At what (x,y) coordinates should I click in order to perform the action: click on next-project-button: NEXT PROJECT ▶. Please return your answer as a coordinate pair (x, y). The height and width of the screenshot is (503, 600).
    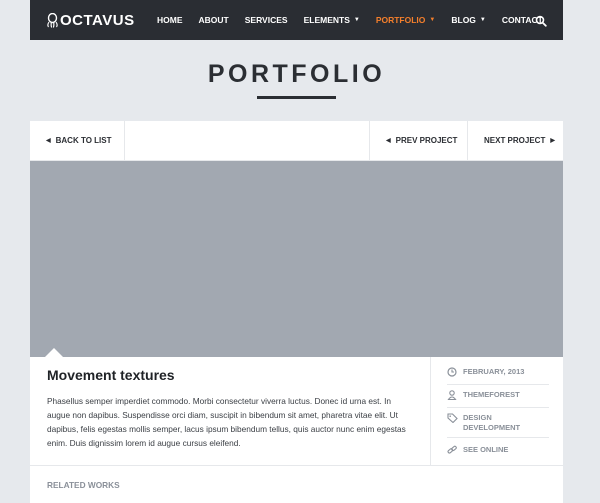
    Looking at the image, I should click on (515, 140).